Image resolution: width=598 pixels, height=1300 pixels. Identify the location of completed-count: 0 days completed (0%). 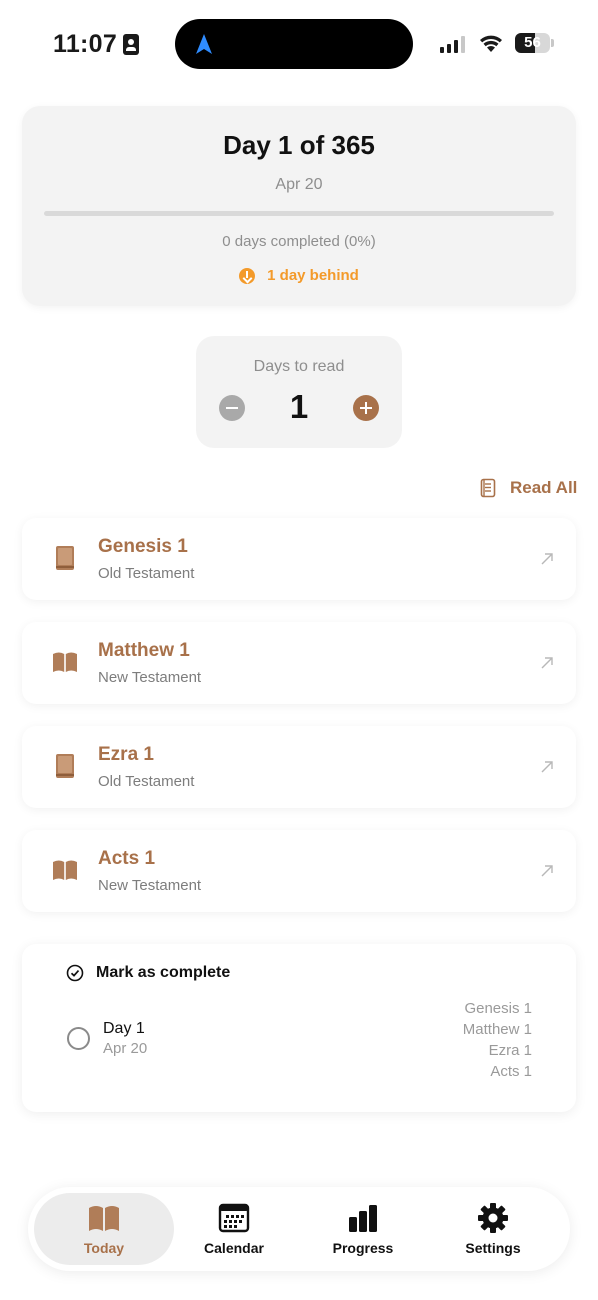
(299, 241).